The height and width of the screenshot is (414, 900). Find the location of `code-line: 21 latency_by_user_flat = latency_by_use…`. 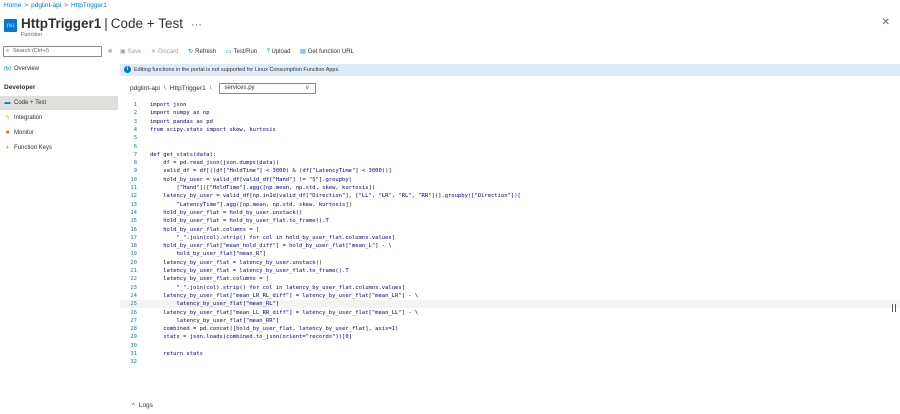

code-line: 21 latency_by_user_flat = latency_by_use… is located at coordinates (510, 271).